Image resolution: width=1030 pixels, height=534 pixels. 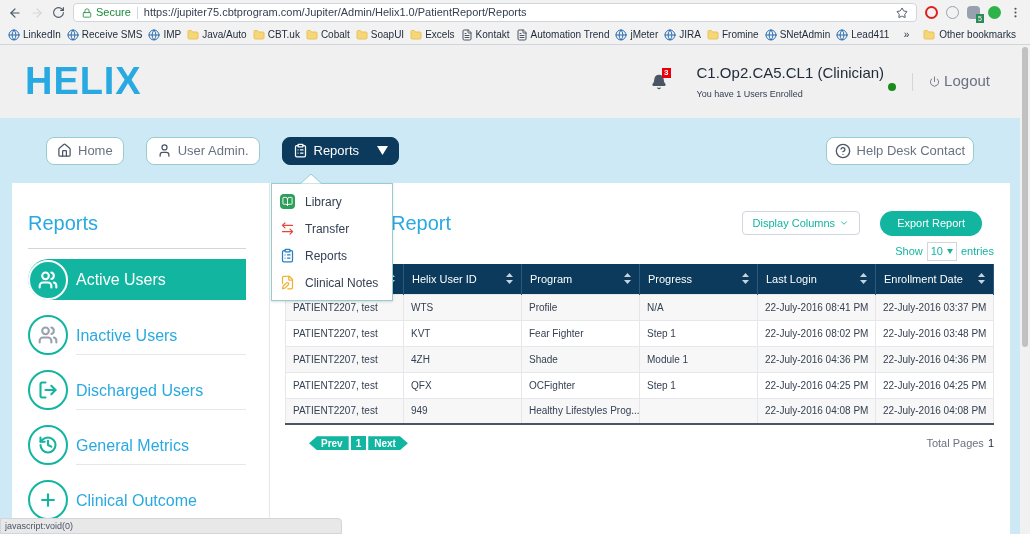 What do you see at coordinates (48, 499) in the screenshot?
I see `plus-icon` at bounding box center [48, 499].